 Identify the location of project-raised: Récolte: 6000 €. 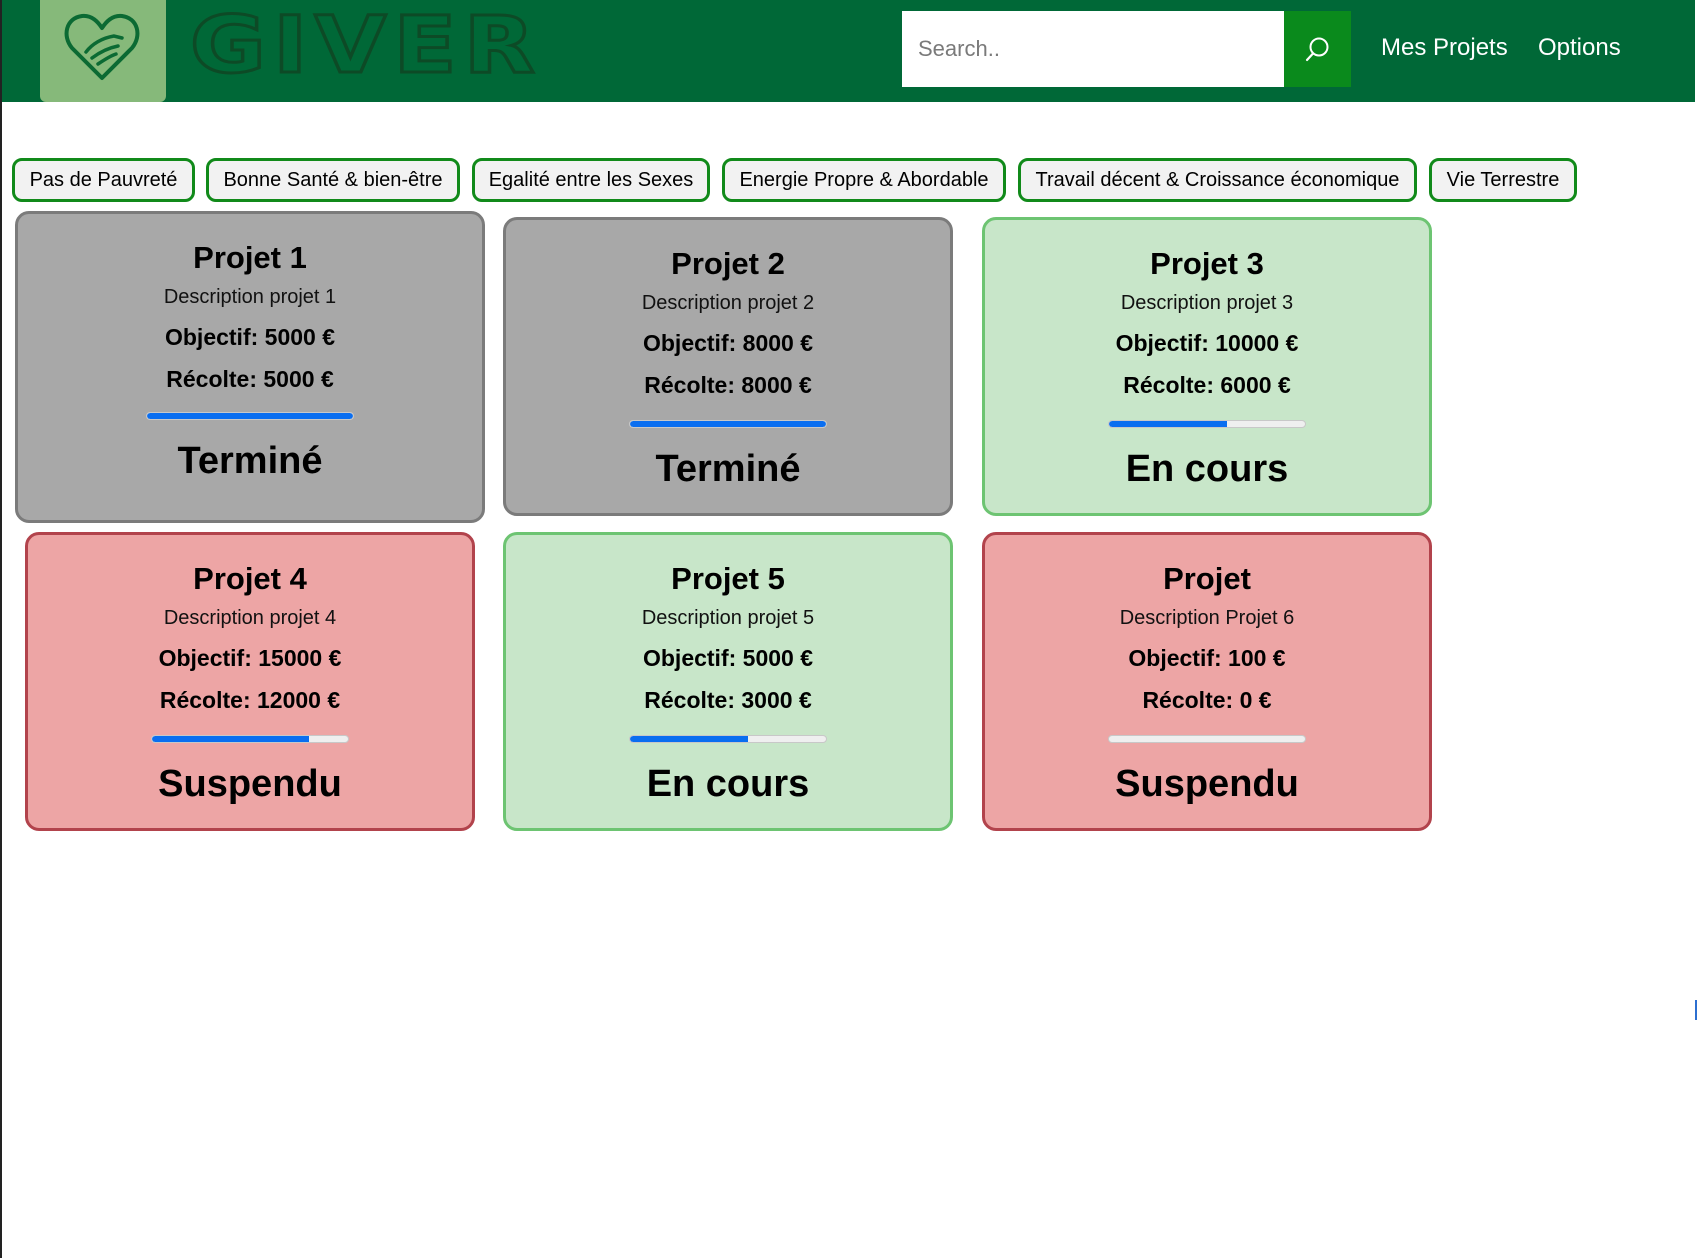
(1207, 385).